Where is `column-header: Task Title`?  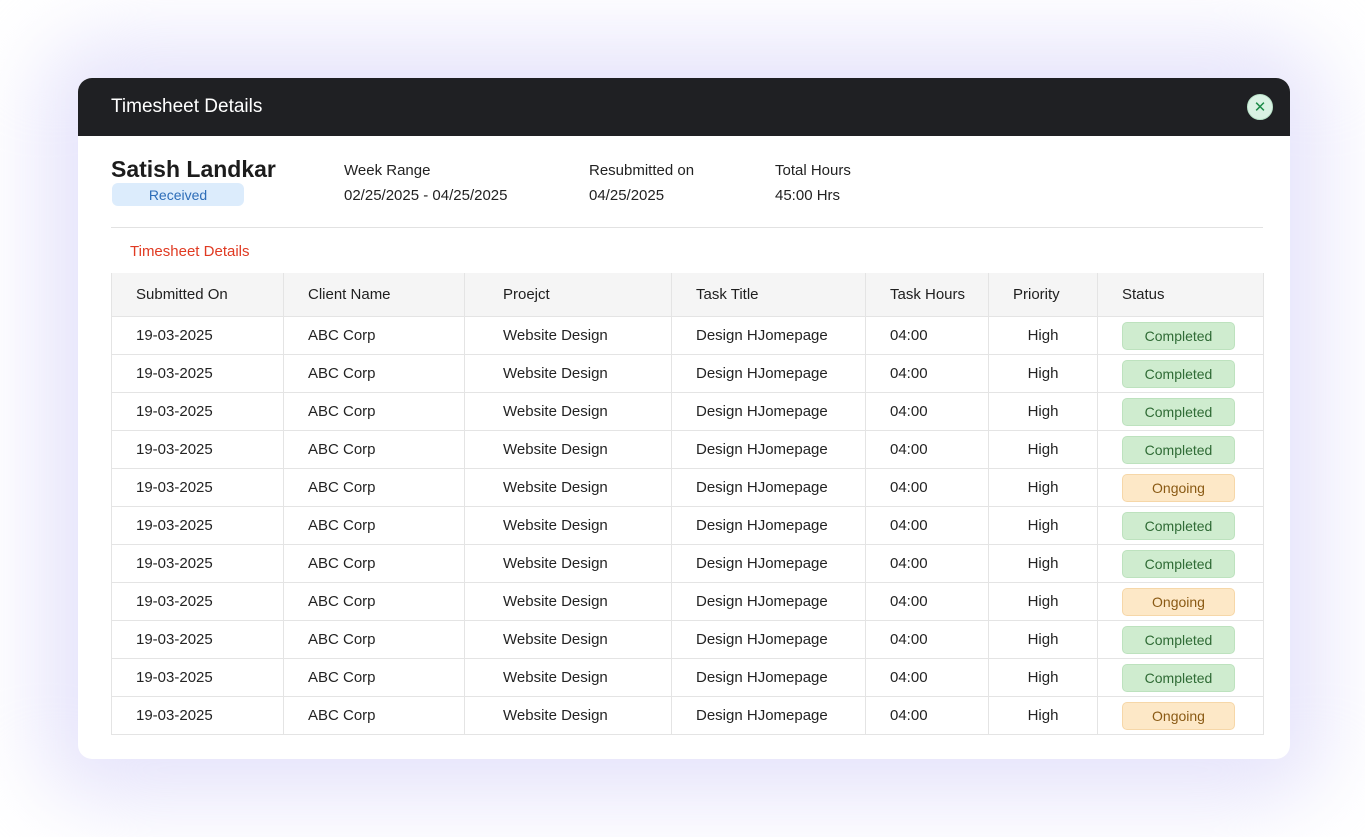
column-header: Task Title is located at coordinates (768, 295).